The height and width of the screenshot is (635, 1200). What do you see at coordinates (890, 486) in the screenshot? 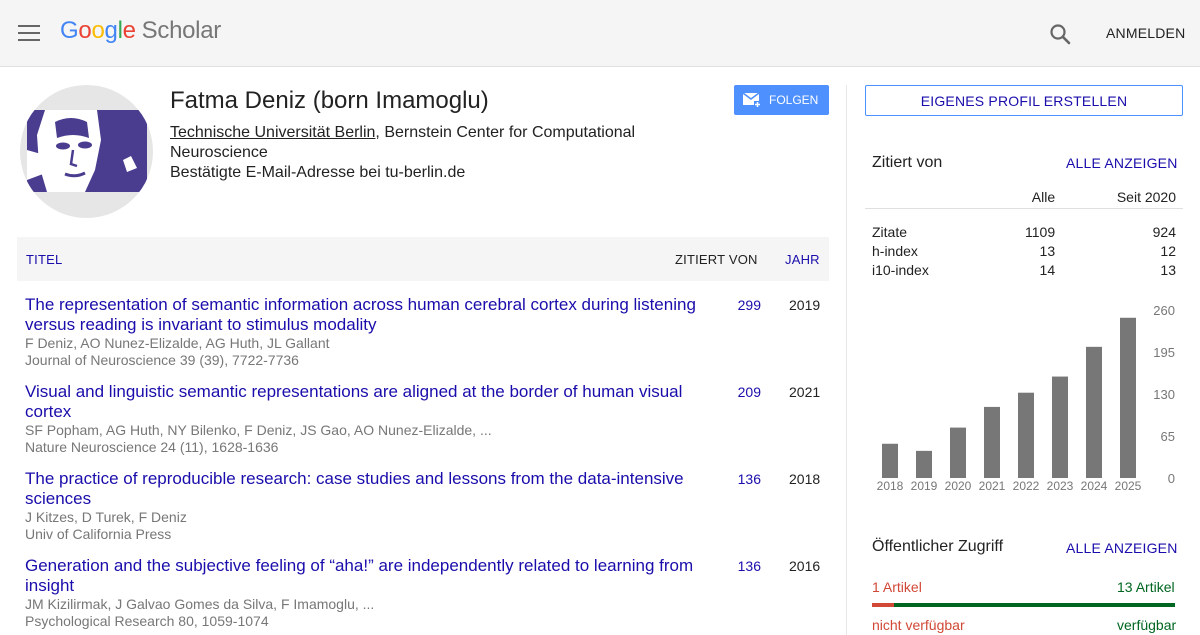
I see `chart-x-tick-label: 2018` at bounding box center [890, 486].